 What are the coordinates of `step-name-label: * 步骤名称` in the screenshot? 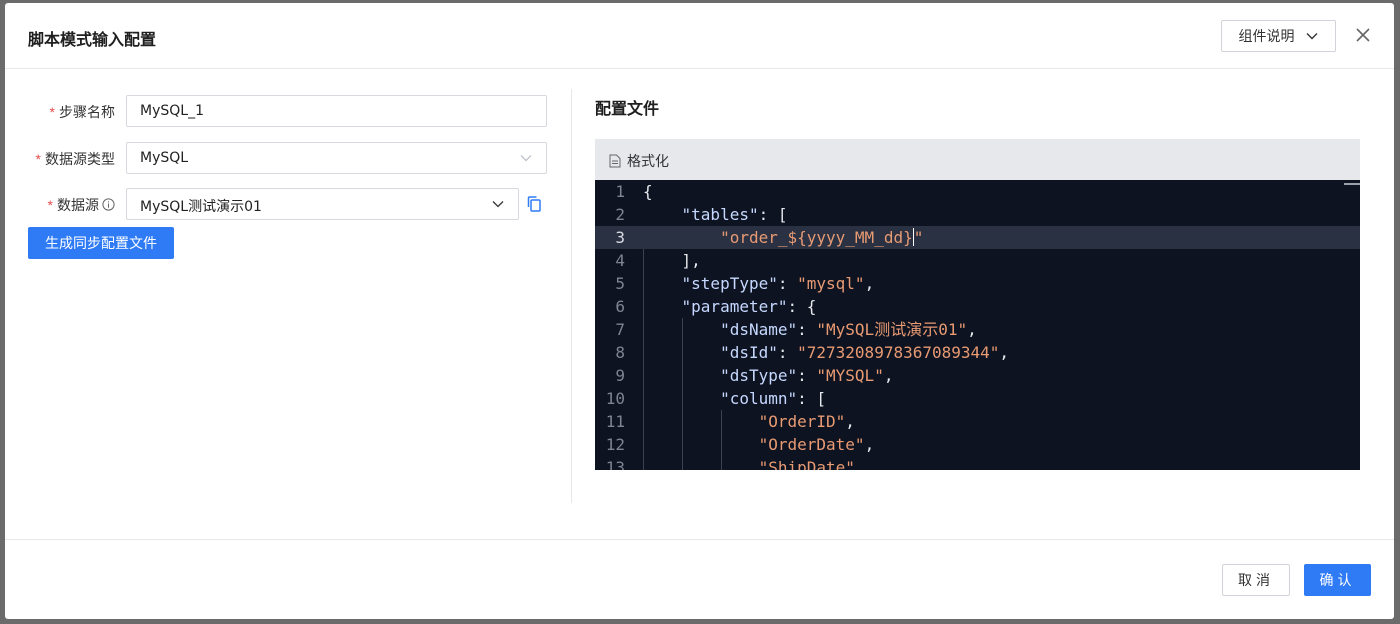 It's located at (82, 112).